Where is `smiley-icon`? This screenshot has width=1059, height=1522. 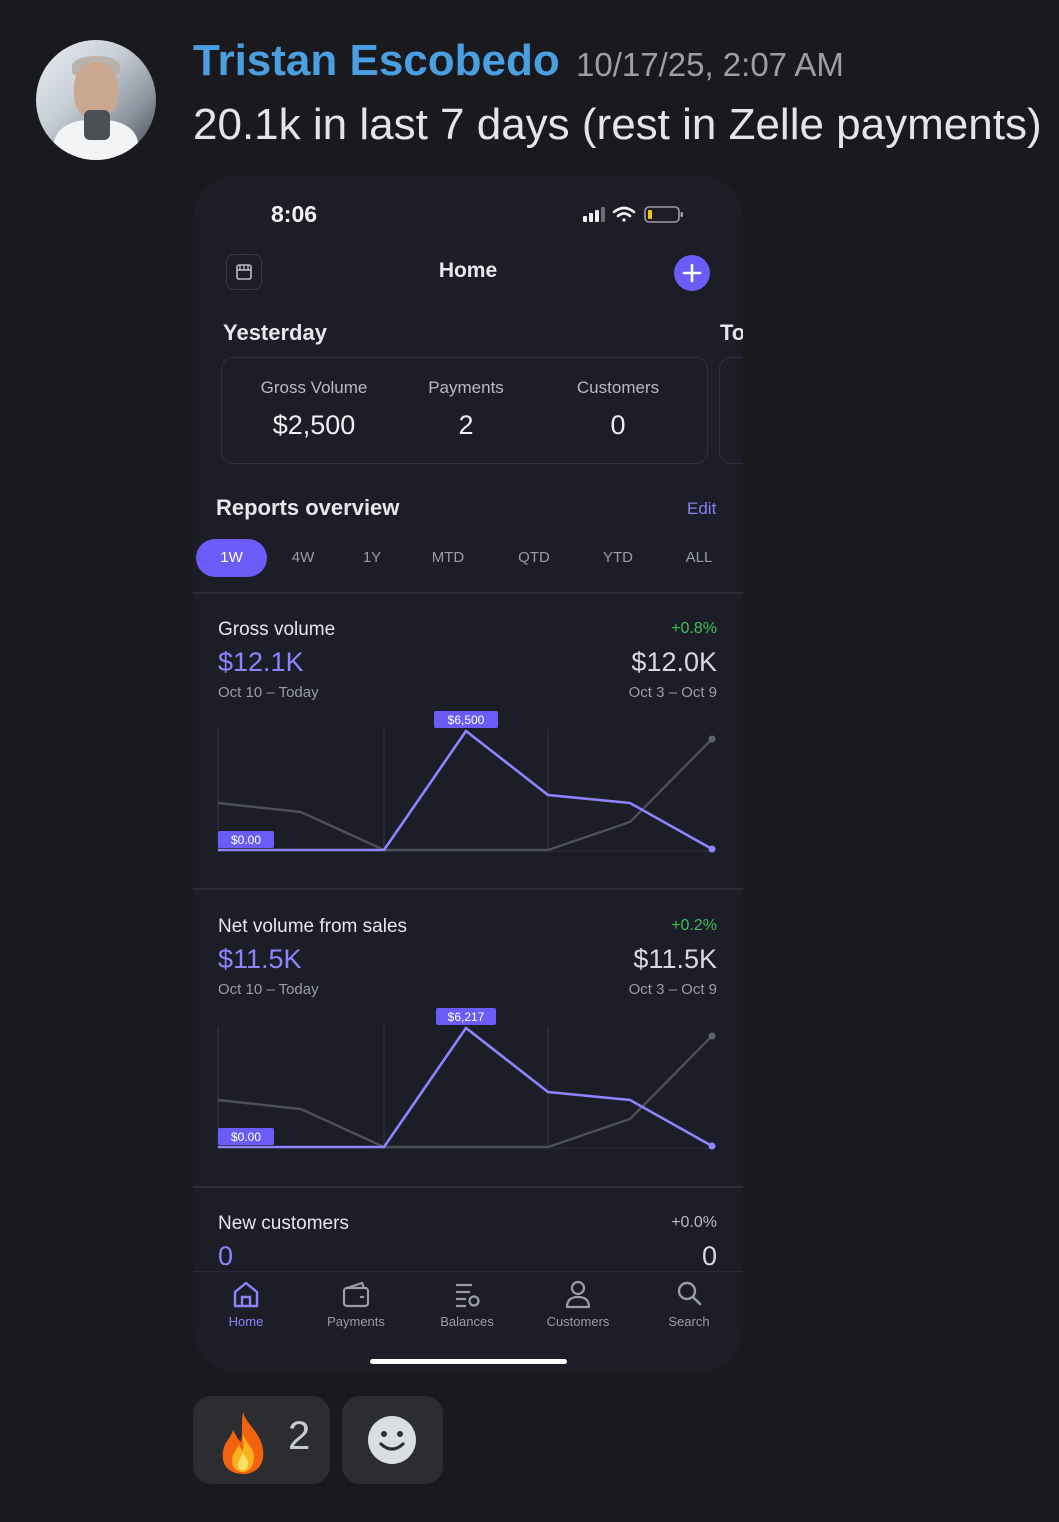 smiley-icon is located at coordinates (392, 1440).